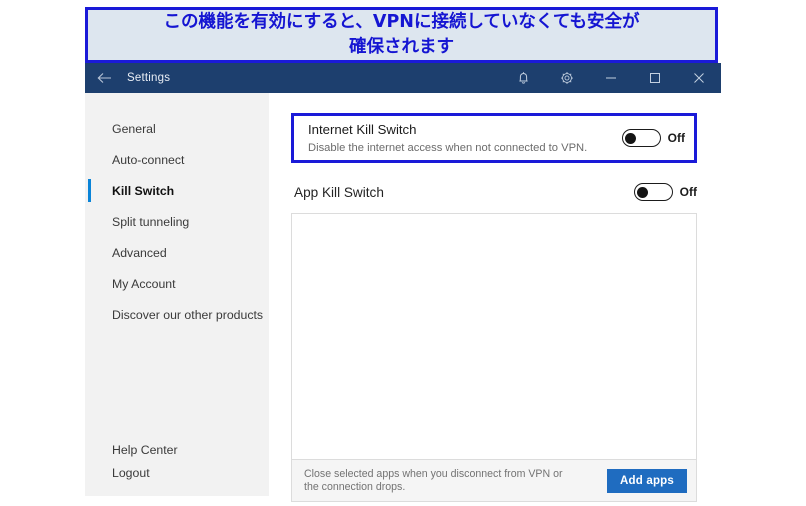  I want to click on internet-kill-switch-toggle-state: Off, so click(676, 138).